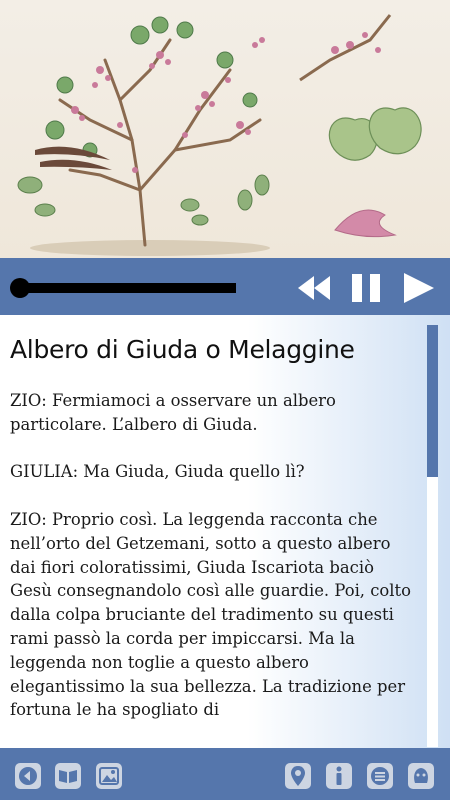 This screenshot has height=800, width=450. What do you see at coordinates (109, 776) in the screenshot?
I see `gallery-icon` at bounding box center [109, 776].